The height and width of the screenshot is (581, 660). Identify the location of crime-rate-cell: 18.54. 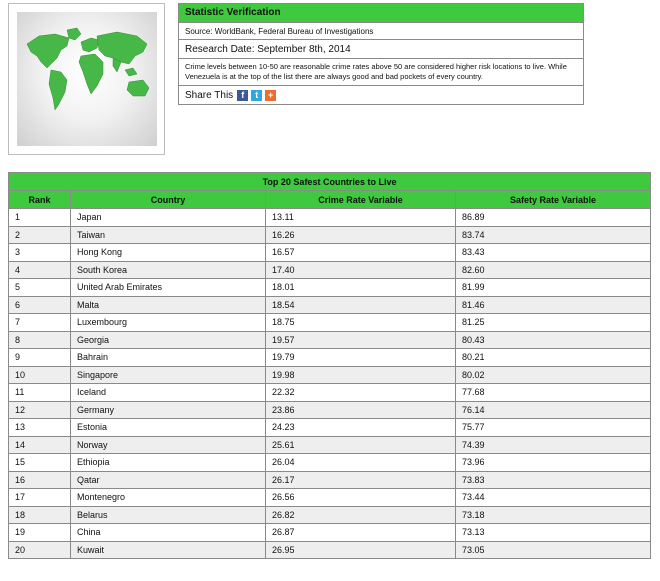
(360, 304).